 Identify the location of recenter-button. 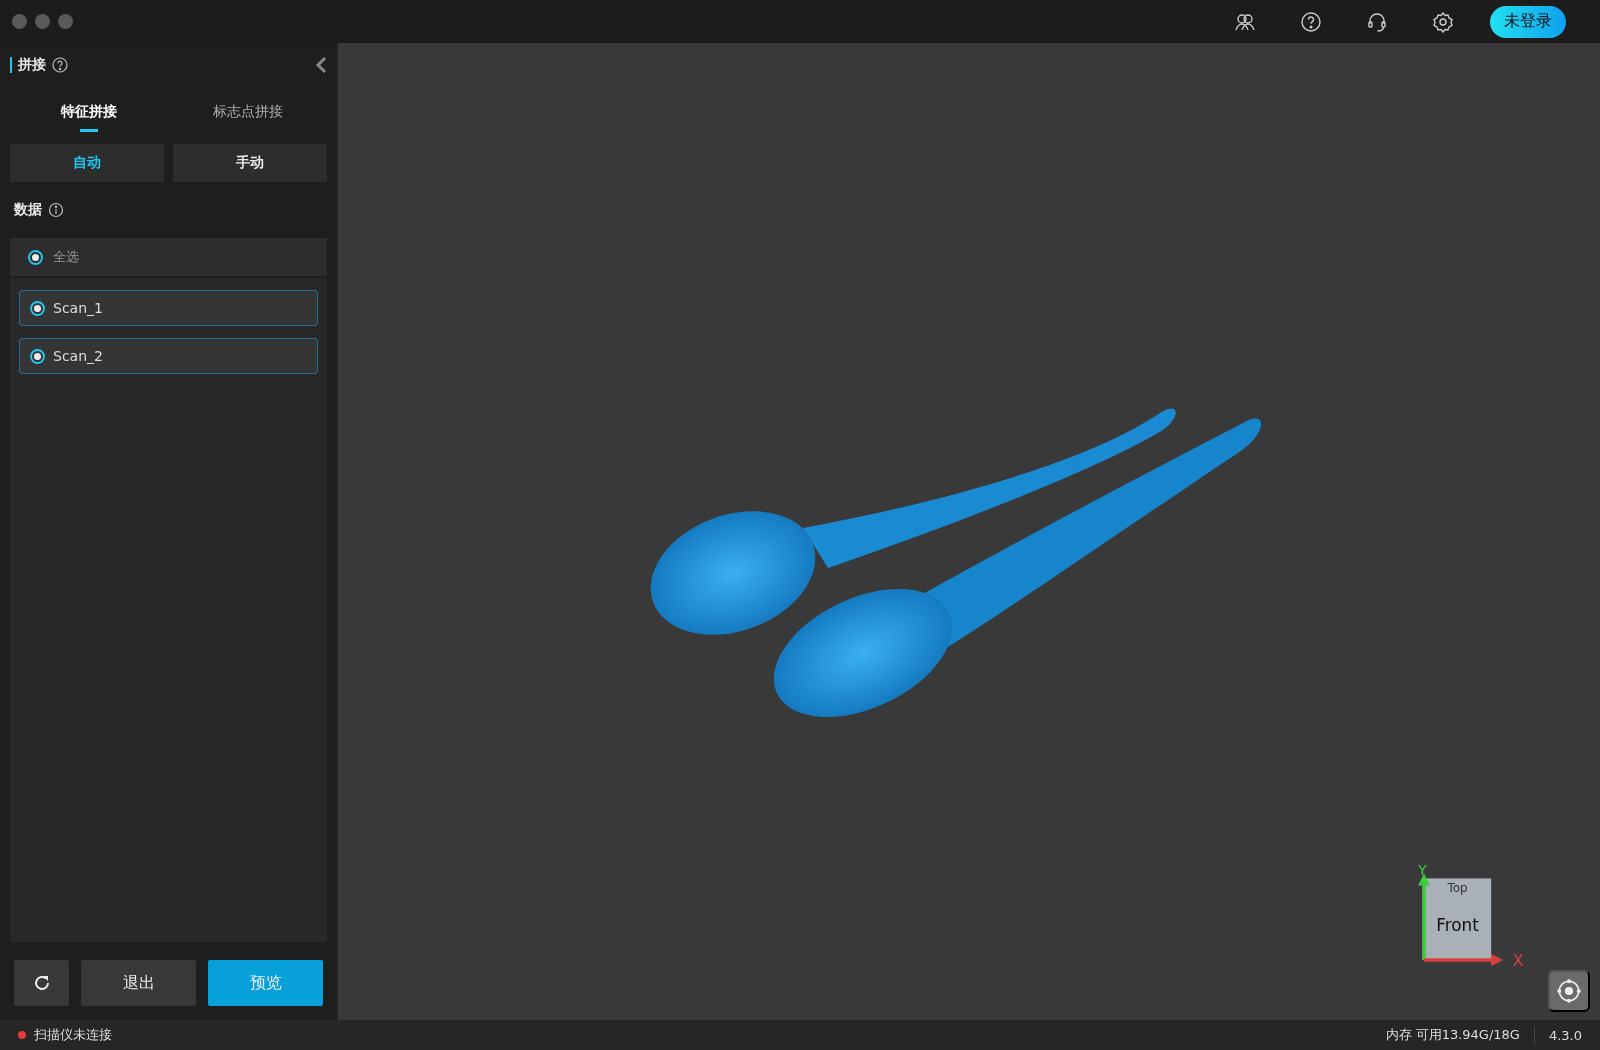
(1569, 991).